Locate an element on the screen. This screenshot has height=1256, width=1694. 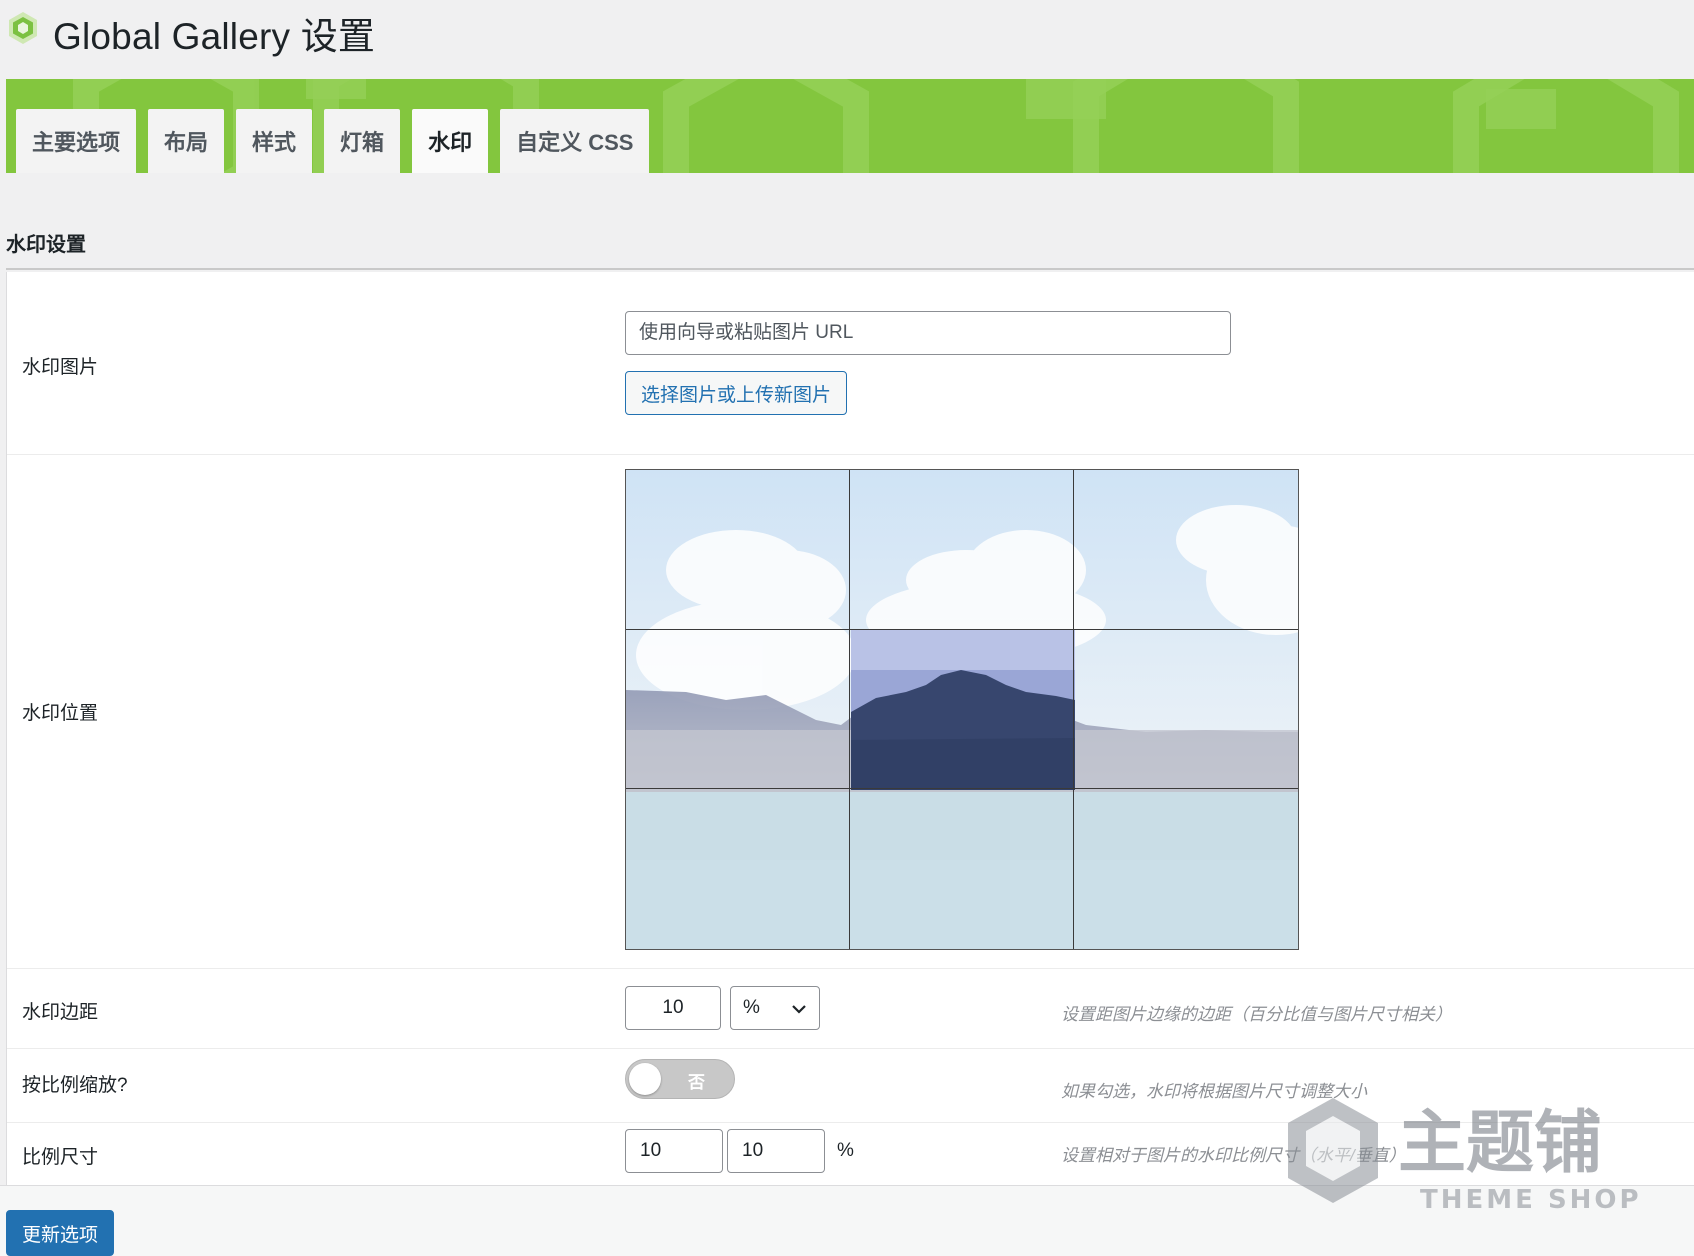
proportional-size-label: 比例尺寸 is located at coordinates (60, 1157).